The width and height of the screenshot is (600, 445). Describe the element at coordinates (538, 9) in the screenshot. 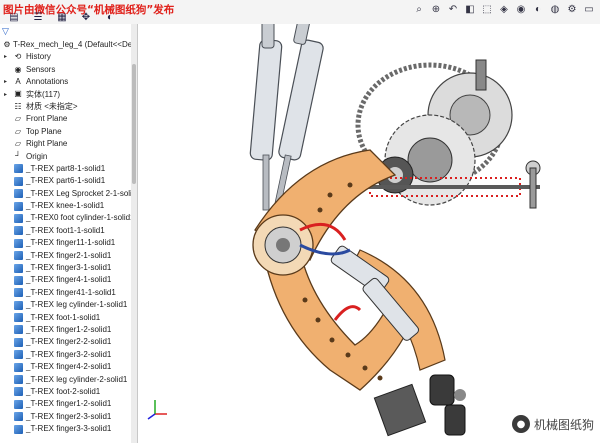

I see `edit-appearance-icon: ◐` at that location.